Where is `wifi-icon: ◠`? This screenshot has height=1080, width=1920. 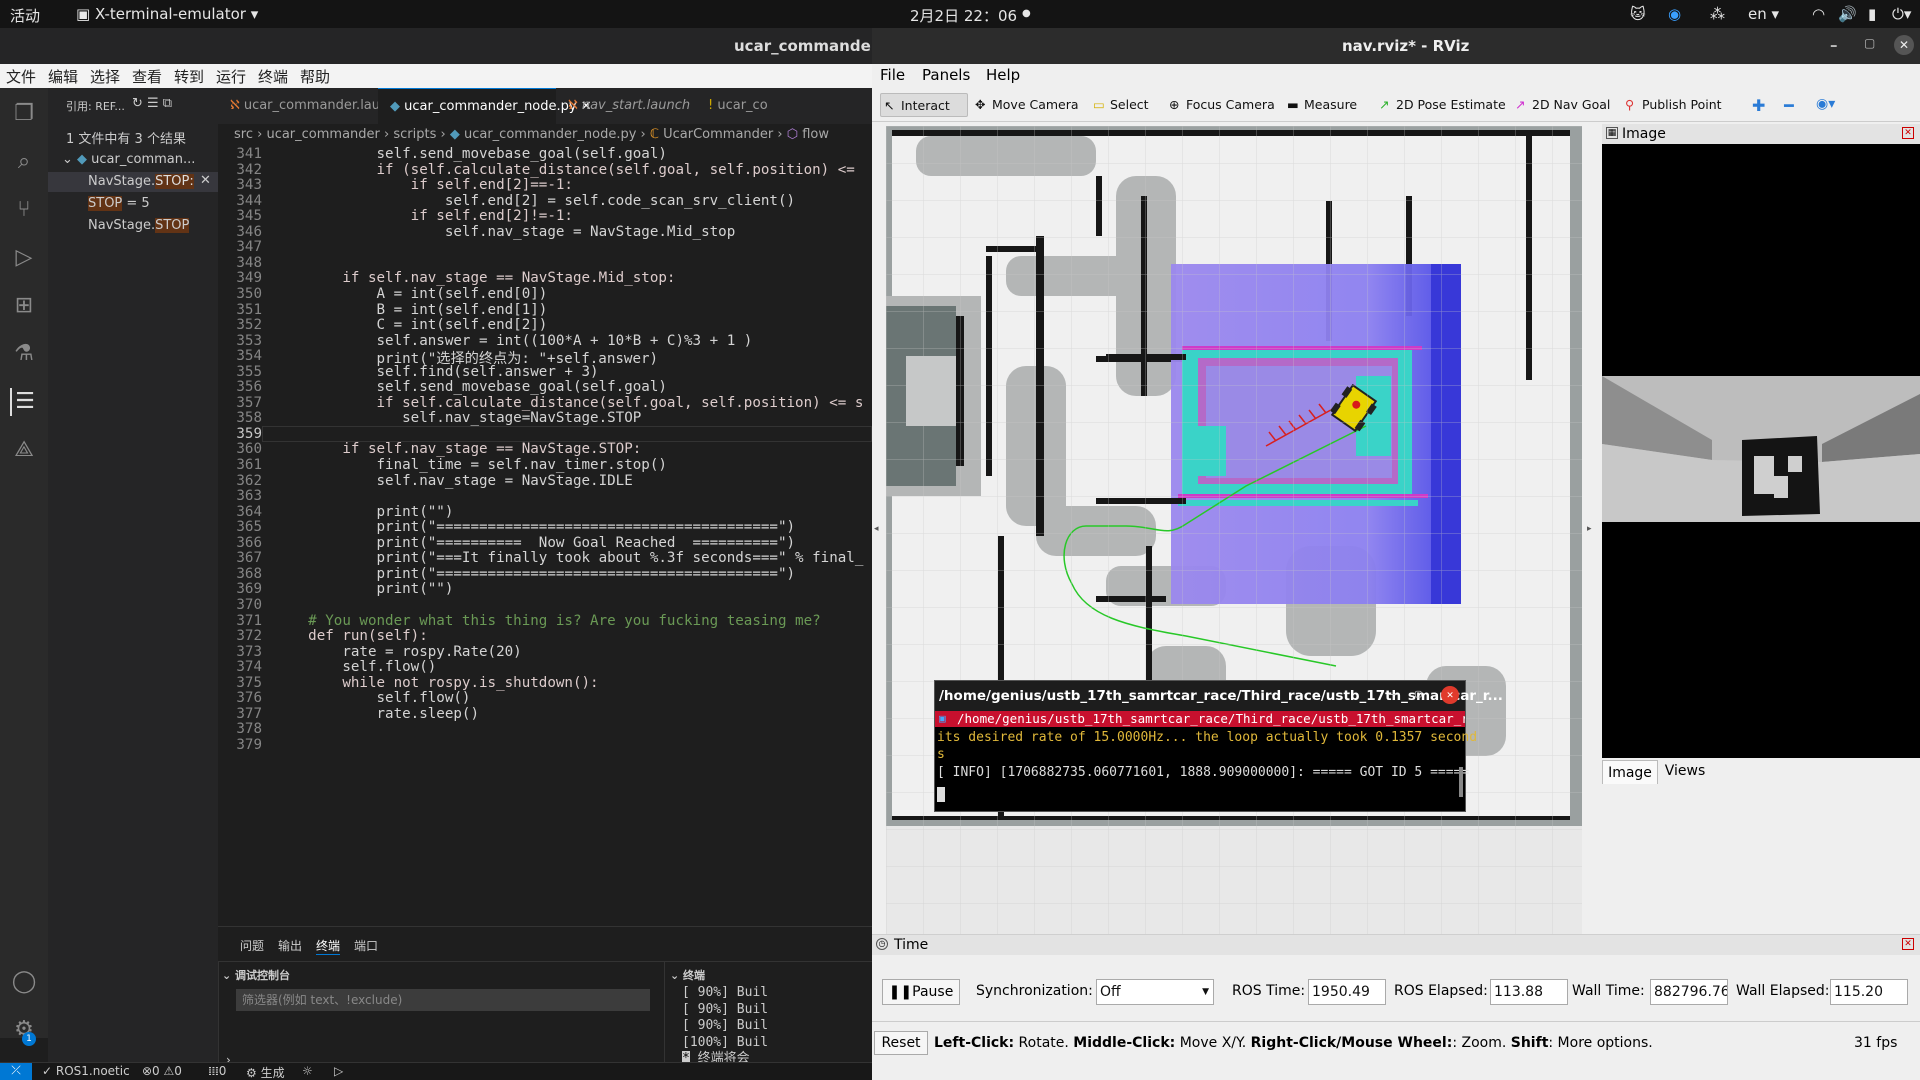
wifi-icon: ◠ is located at coordinates (1818, 14).